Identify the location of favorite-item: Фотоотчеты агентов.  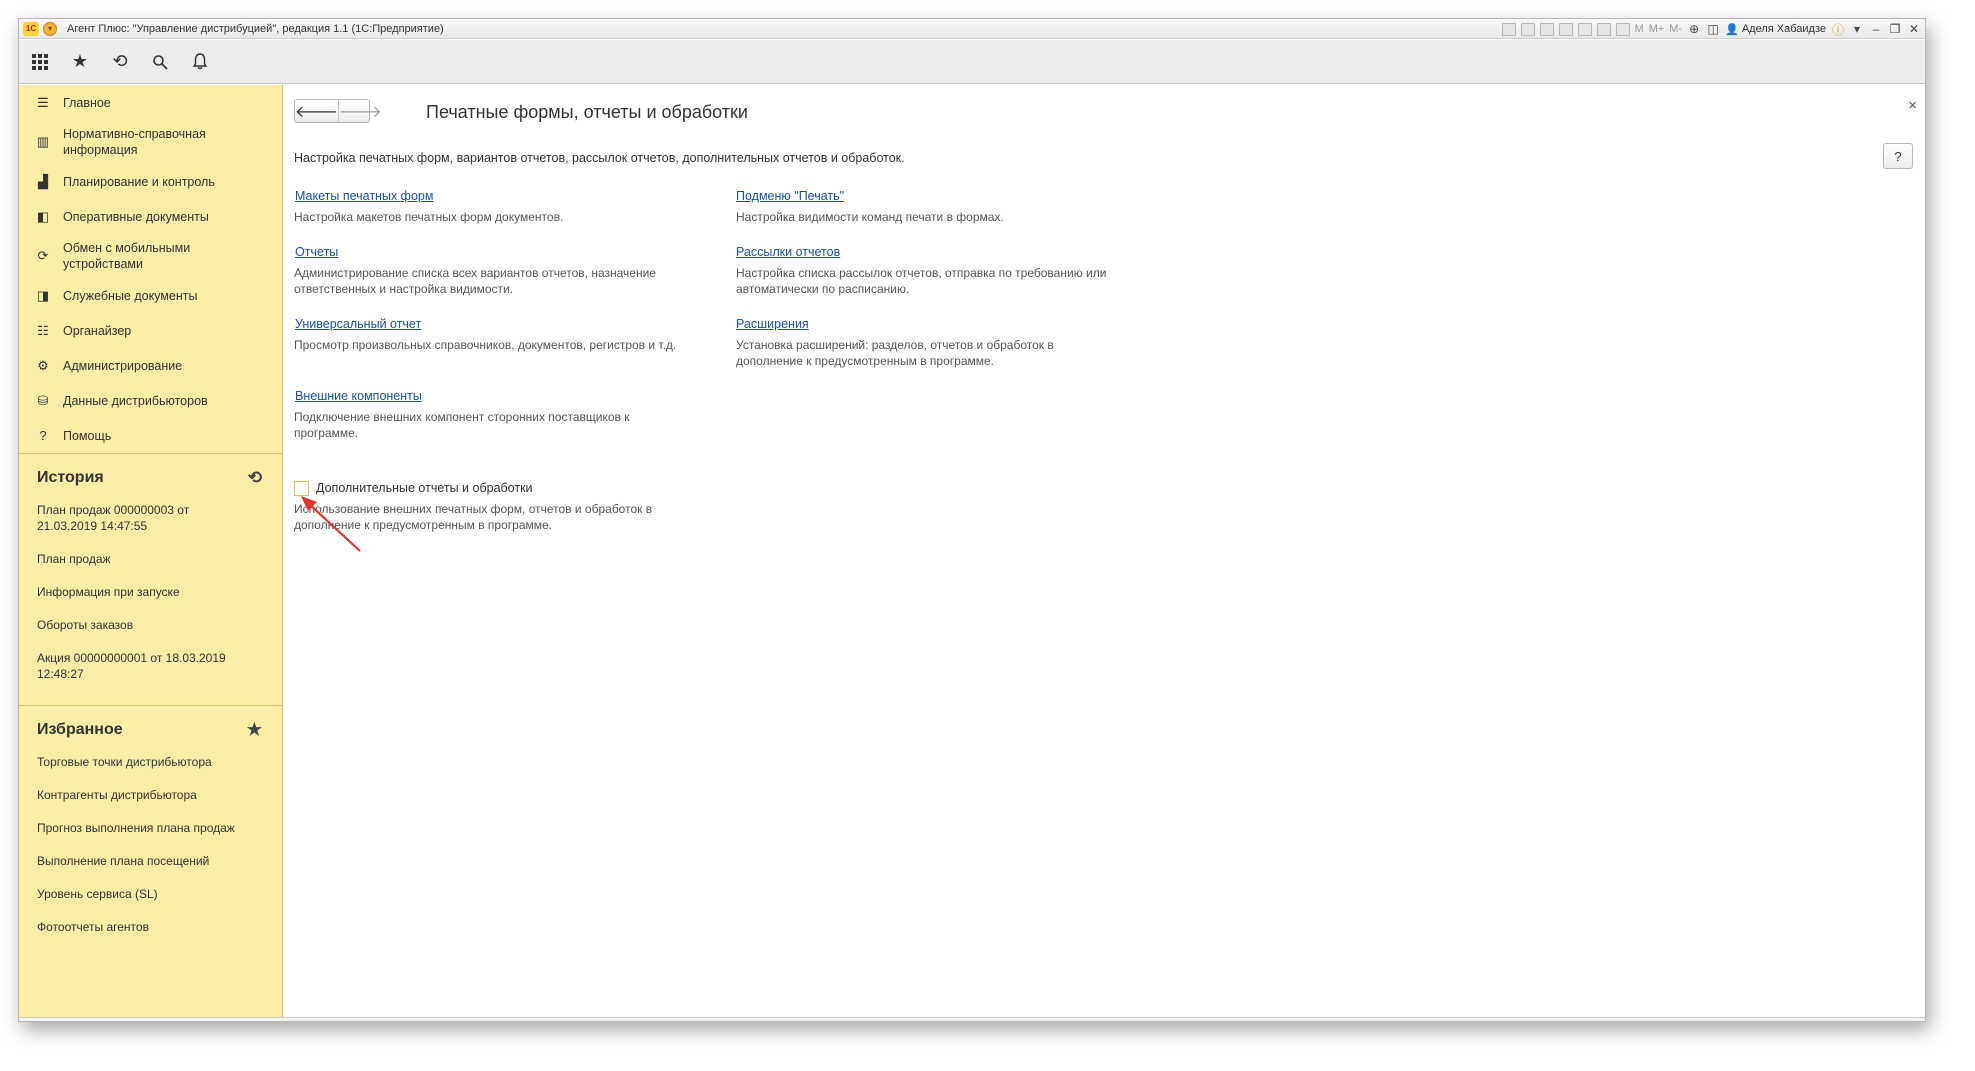
(150, 927).